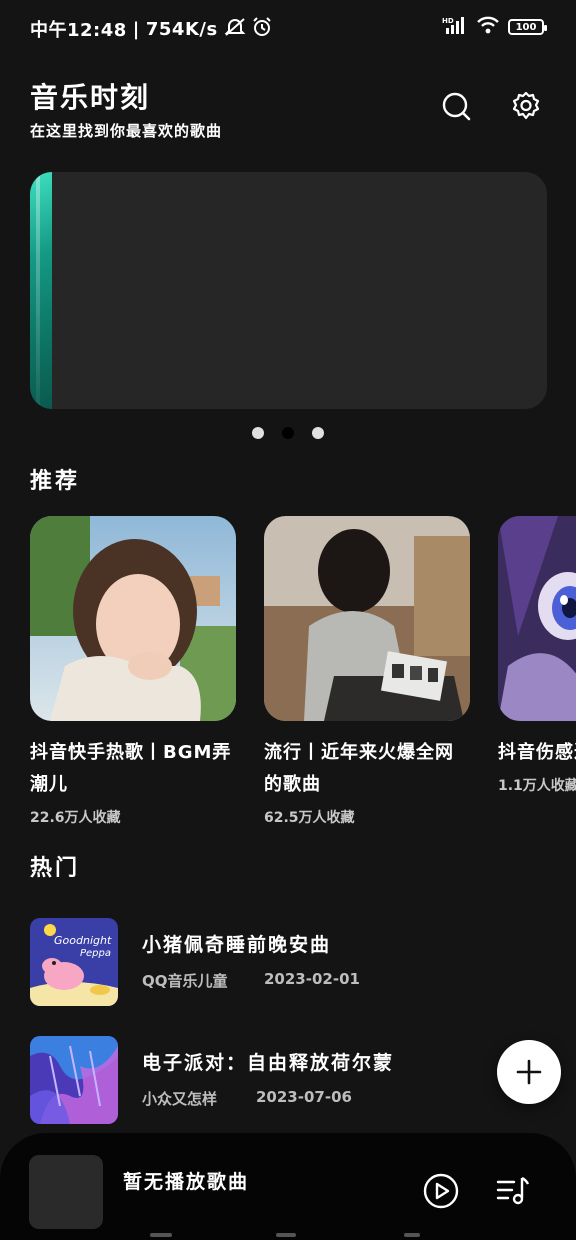  Describe the element at coordinates (312, 979) in the screenshot. I see `hot-song-date: 2023-02-01` at that location.